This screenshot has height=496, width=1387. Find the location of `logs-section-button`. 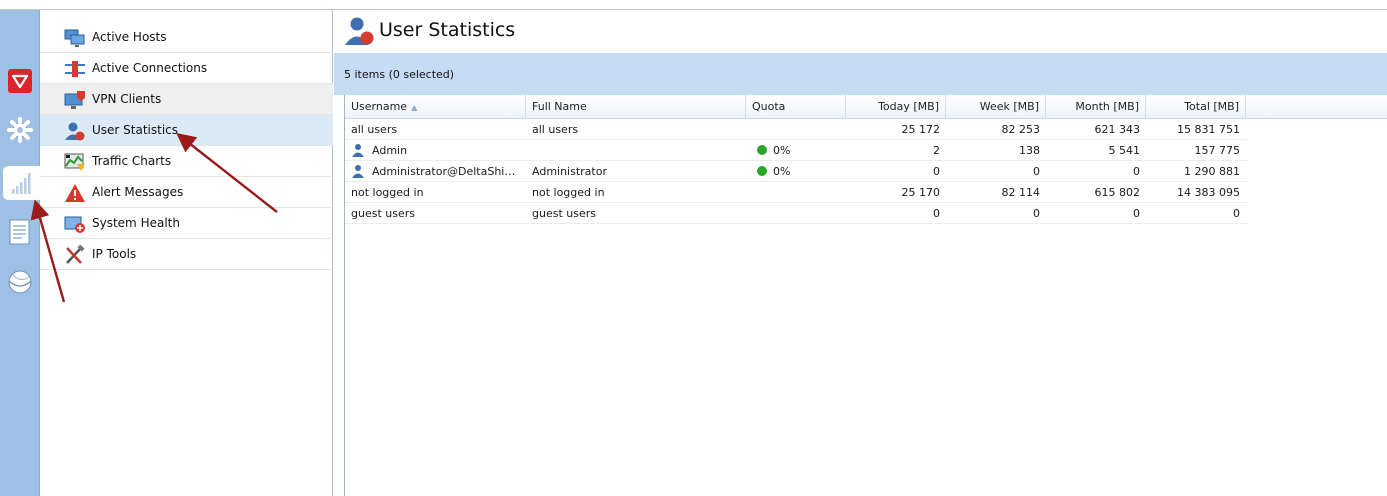

logs-section-button is located at coordinates (20, 232).